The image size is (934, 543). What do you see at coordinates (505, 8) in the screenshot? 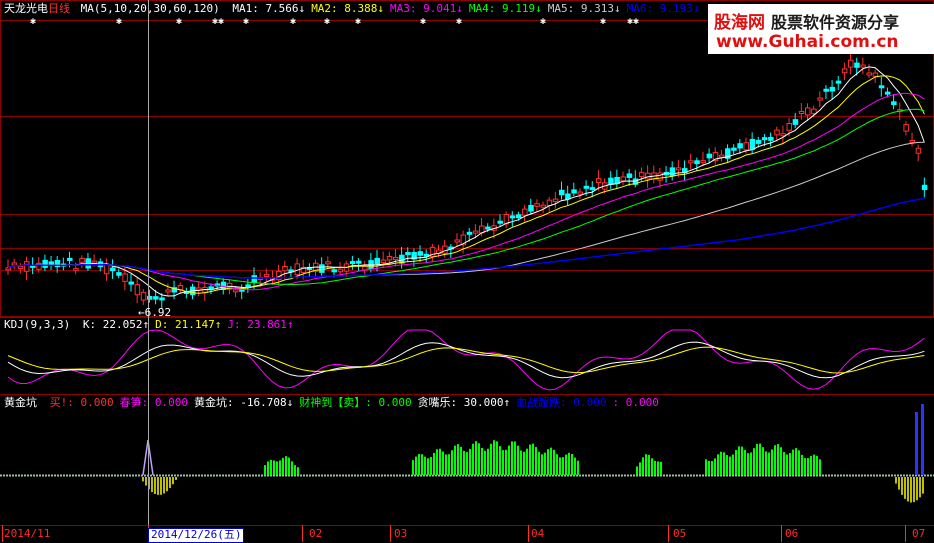
I see `ma-value-3: MA4: 9.119↓` at bounding box center [505, 8].